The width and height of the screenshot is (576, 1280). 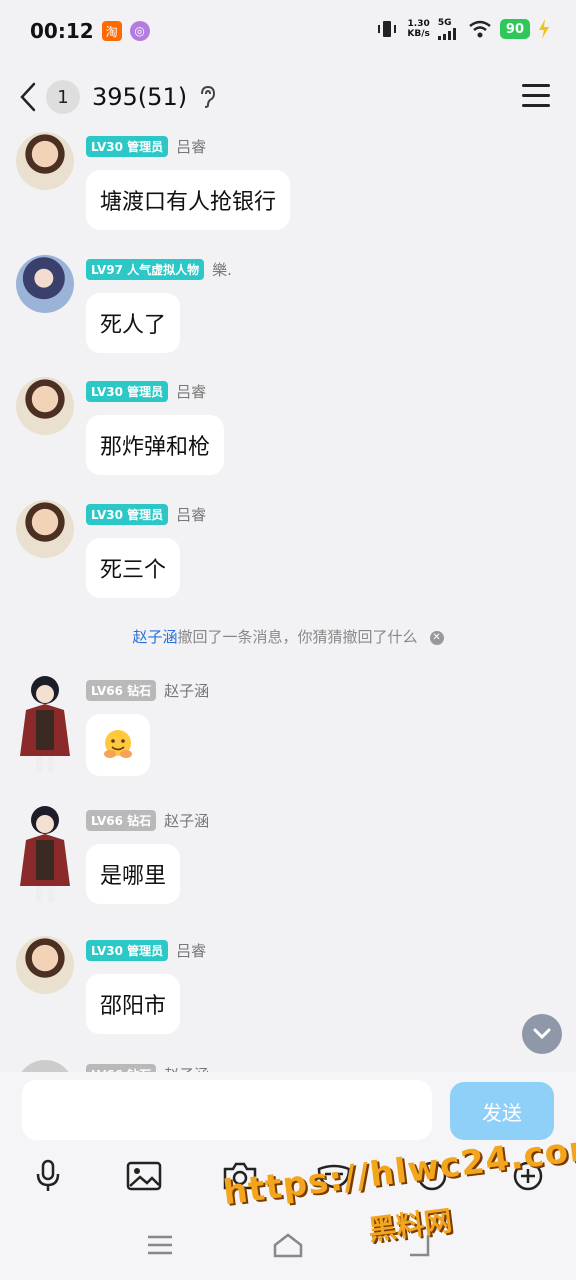 I want to click on recall-text: 撤回了一条消息，你猜猜撤回了什么, so click(x=297, y=637).